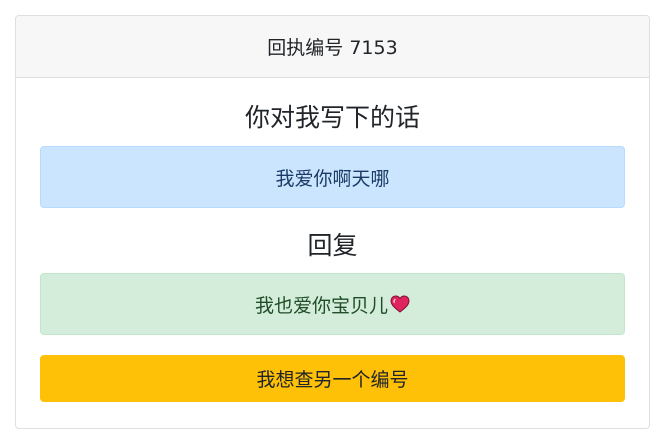 The height and width of the screenshot is (440, 657). Describe the element at coordinates (332, 47) in the screenshot. I see `receipt-number-header: 回执编号 7153` at that location.